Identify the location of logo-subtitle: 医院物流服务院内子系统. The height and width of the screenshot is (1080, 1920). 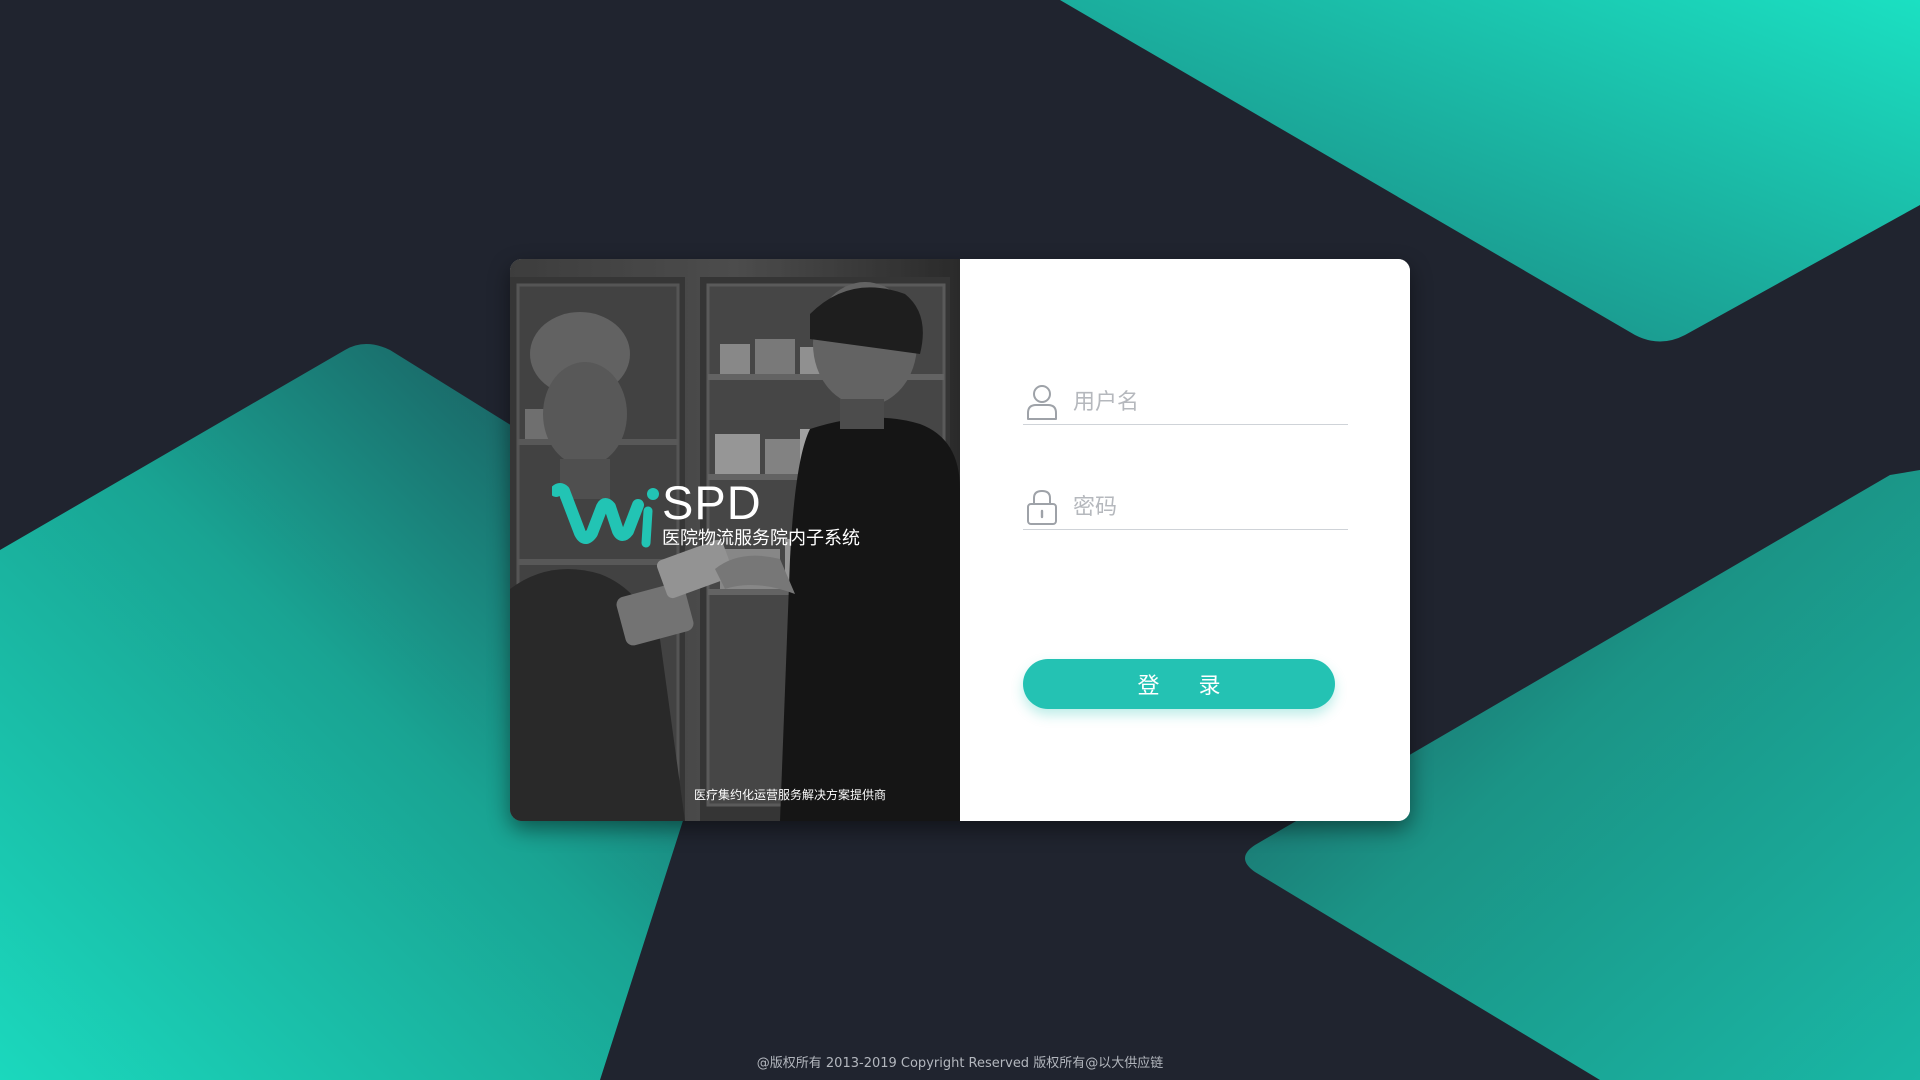
(761, 538).